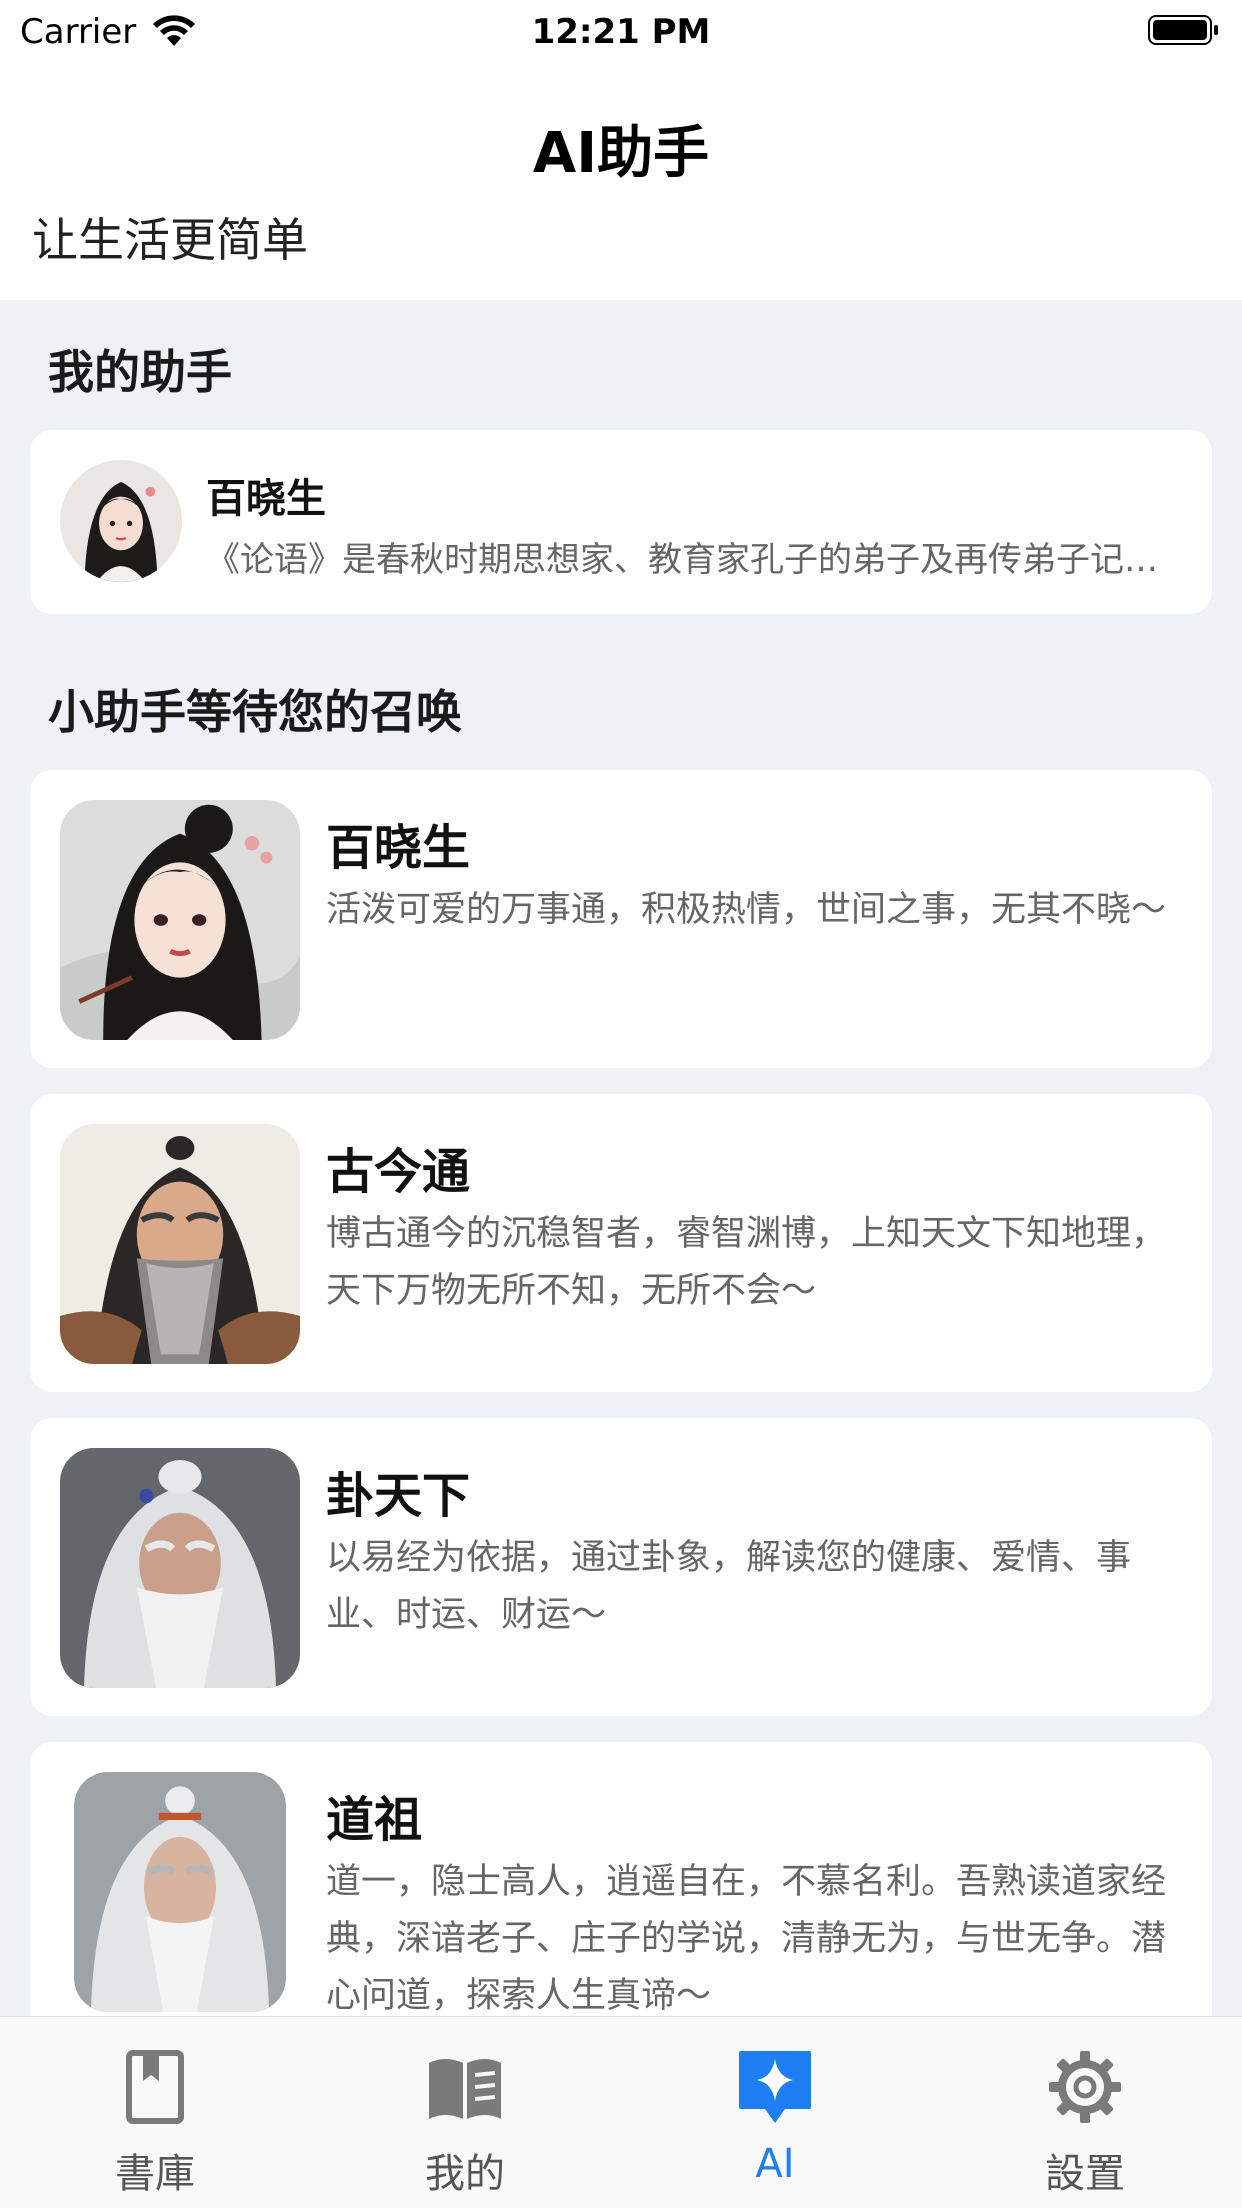 This screenshot has width=1242, height=2208. I want to click on gear-icon, so click(1085, 2087).